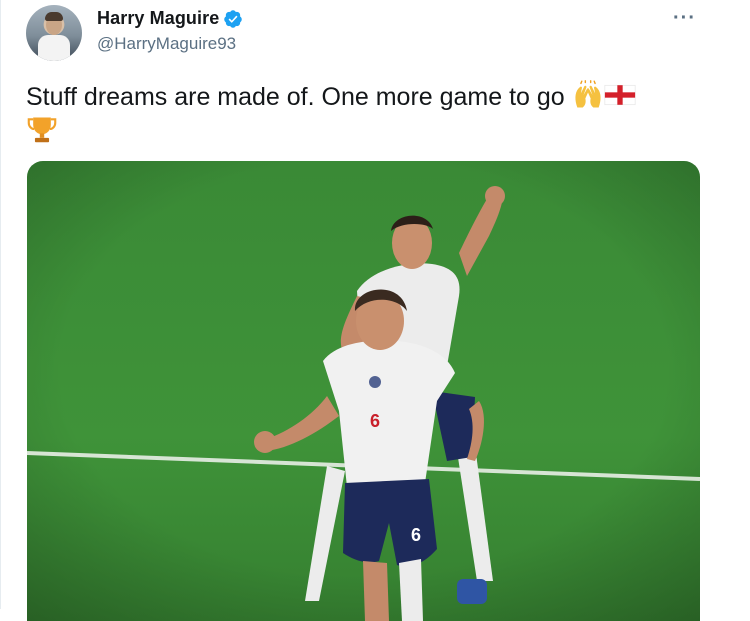  What do you see at coordinates (54, 33) in the screenshot?
I see `avatar` at bounding box center [54, 33].